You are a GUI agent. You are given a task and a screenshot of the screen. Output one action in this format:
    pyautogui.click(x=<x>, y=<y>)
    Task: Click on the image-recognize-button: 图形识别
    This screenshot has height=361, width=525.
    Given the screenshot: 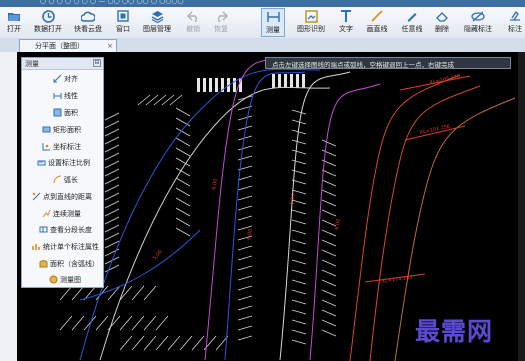 What is the action you would take?
    pyautogui.click(x=311, y=22)
    